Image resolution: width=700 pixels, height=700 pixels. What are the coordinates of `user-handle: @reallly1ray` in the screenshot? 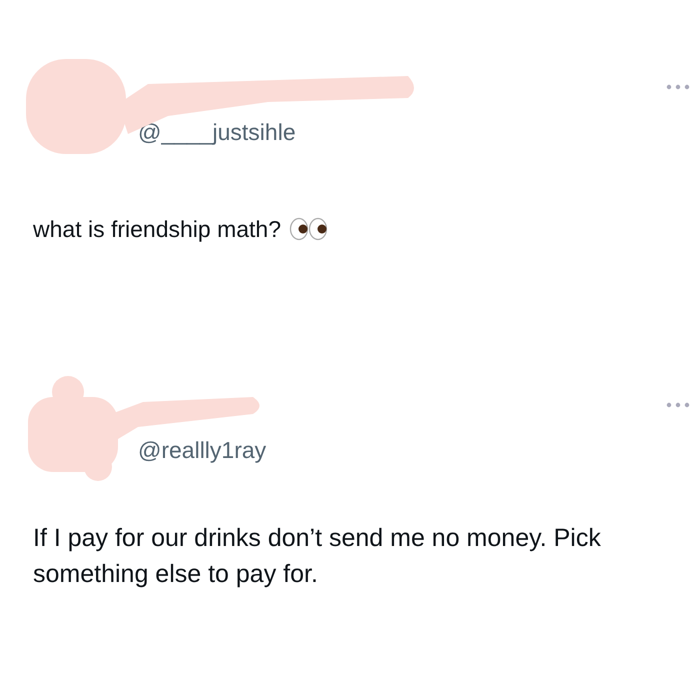 It's located at (202, 450).